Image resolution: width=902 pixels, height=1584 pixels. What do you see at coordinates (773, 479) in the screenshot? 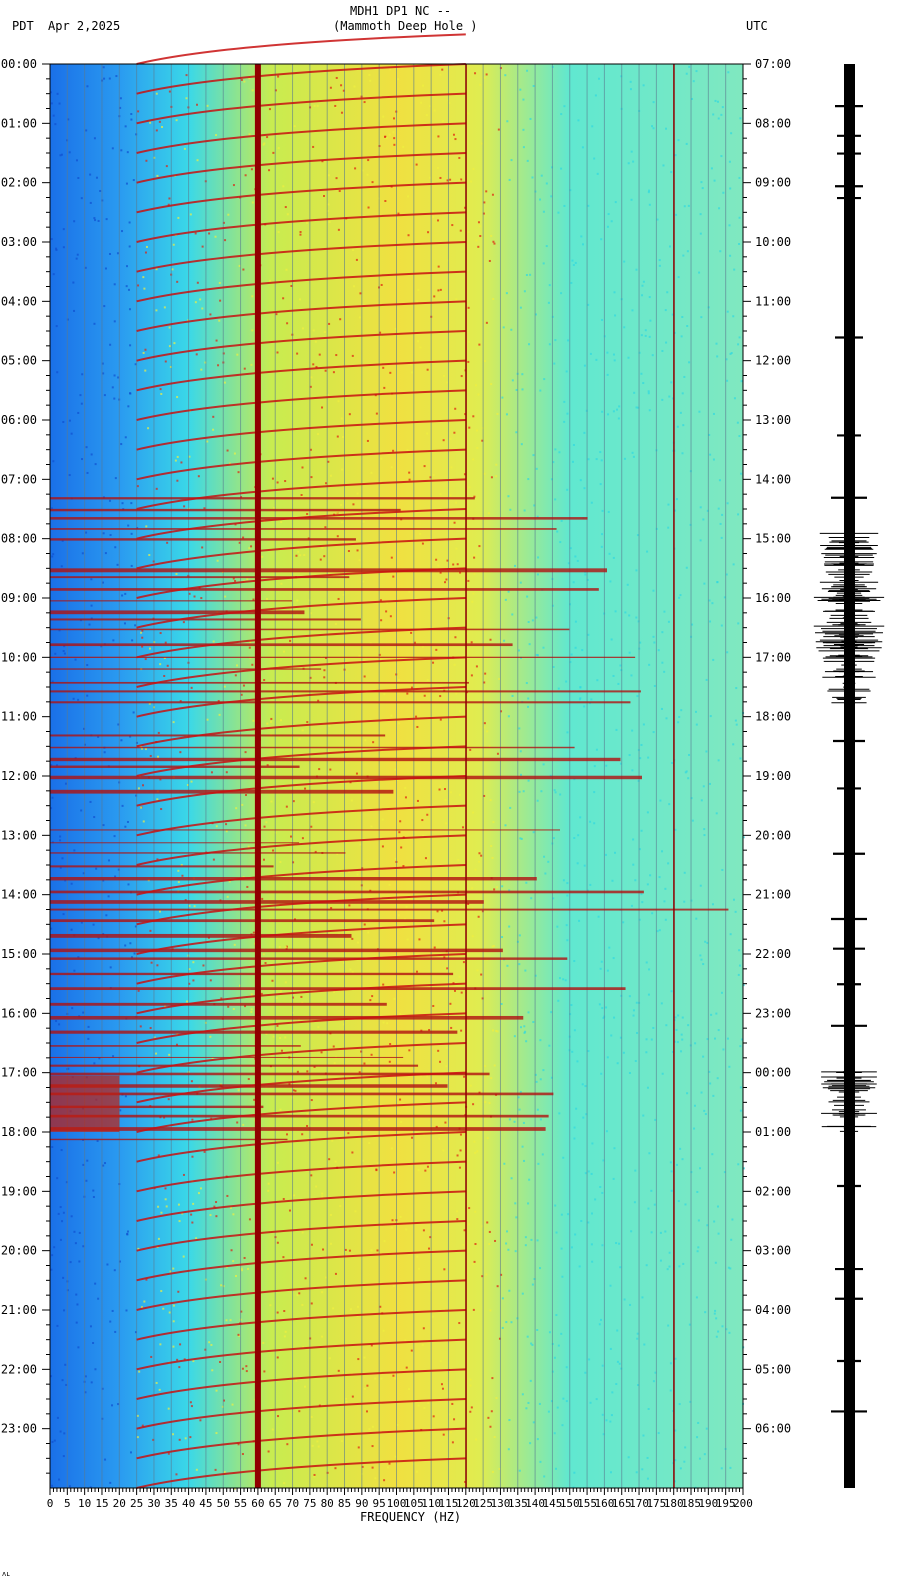
I see `y-tick-label-utc: 14:00` at bounding box center [773, 479].